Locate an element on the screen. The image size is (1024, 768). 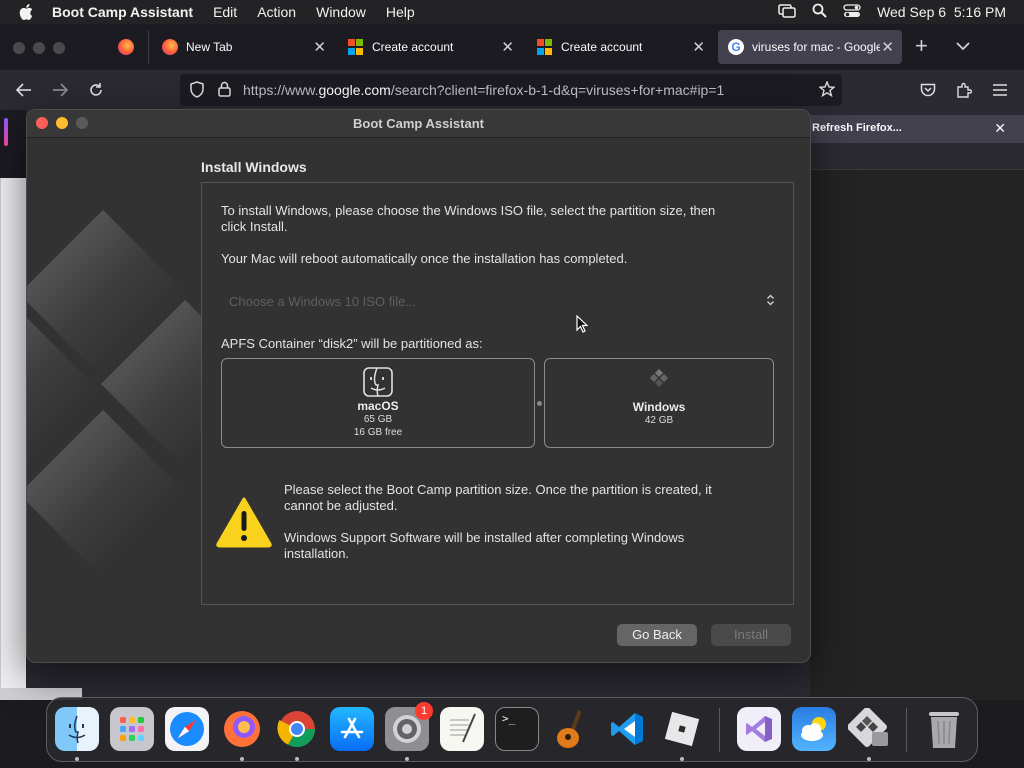
chrome-icon is located at coordinates (297, 729).